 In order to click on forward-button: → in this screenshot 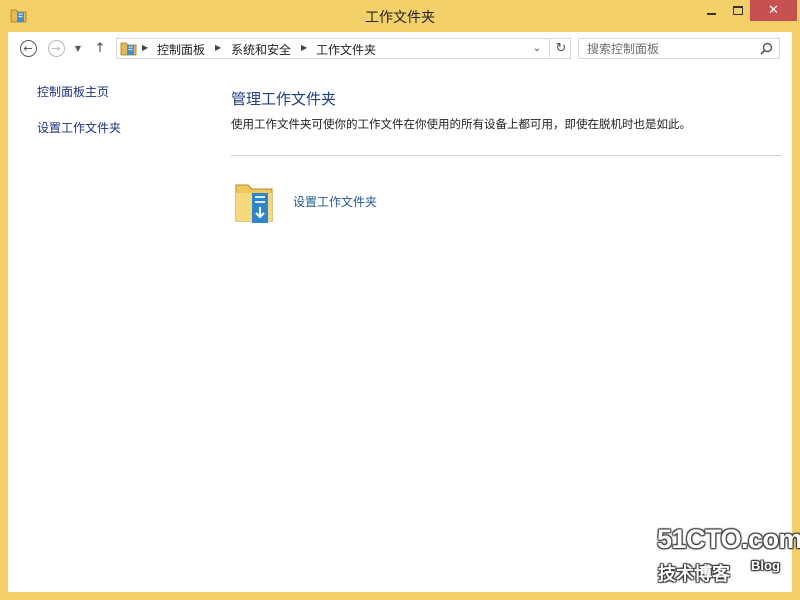, I will do `click(56, 48)`.